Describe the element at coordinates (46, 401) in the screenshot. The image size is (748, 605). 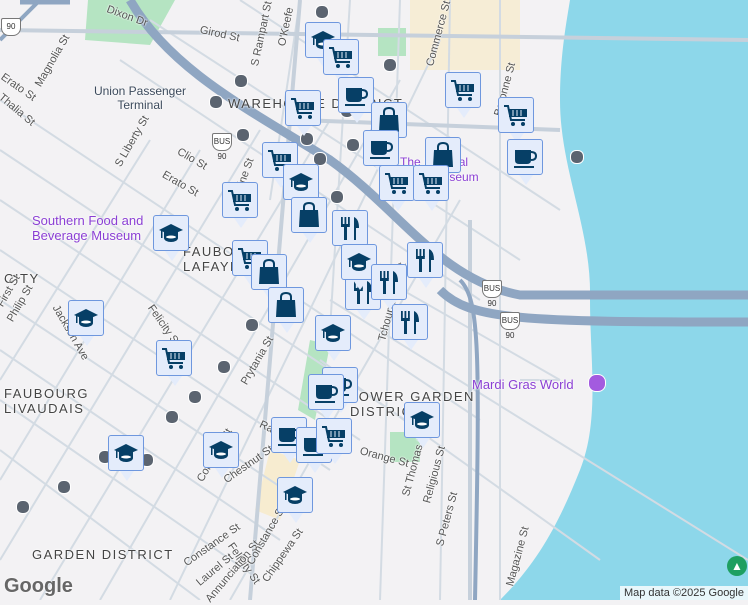
I see `neighborhood-label: FAUBOURG LIVAUDAIS` at that location.